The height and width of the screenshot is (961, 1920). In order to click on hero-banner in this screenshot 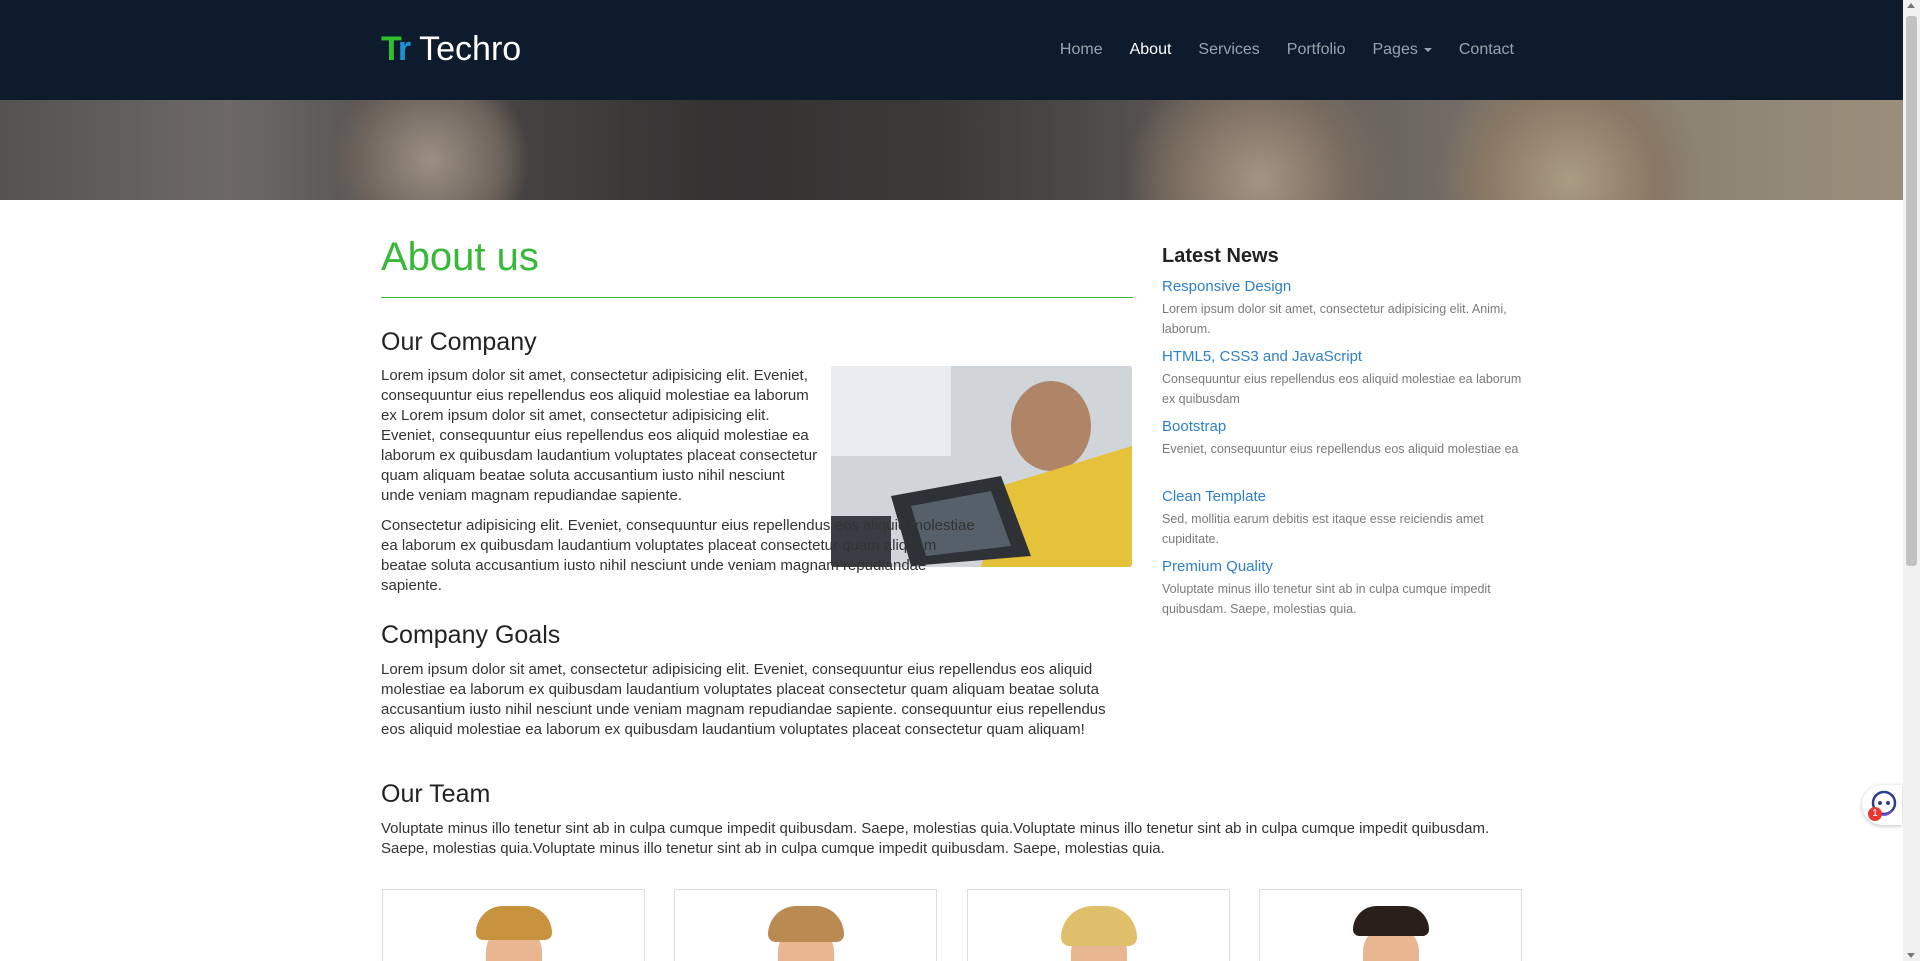, I will do `click(951, 150)`.